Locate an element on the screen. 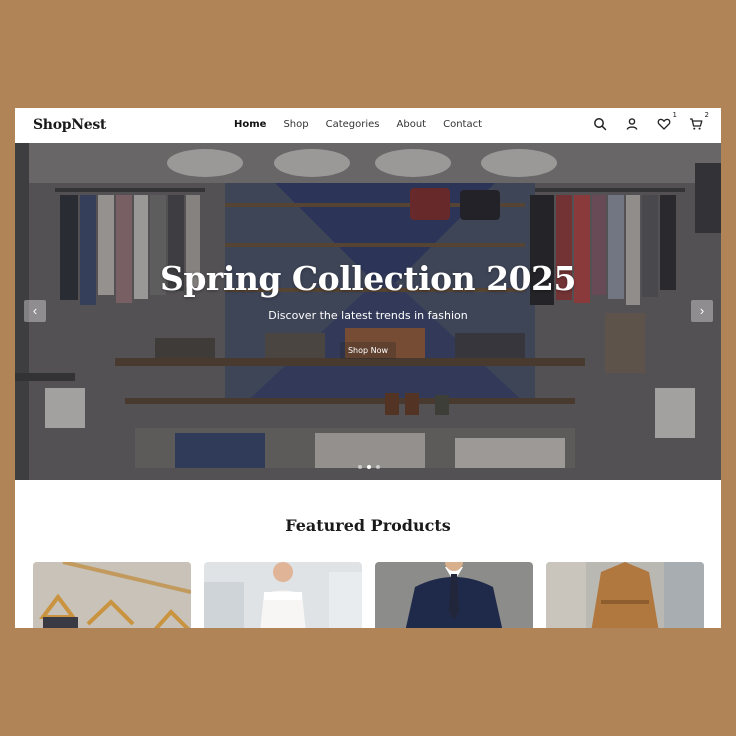  user-icon is located at coordinates (632, 124).